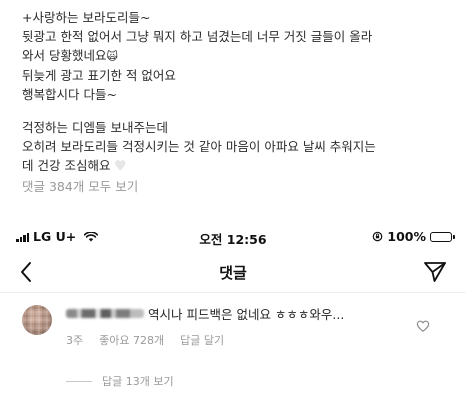 The width and height of the screenshot is (466, 412). I want to click on caption-line-text: 데 건강 조심해요, so click(66, 165).